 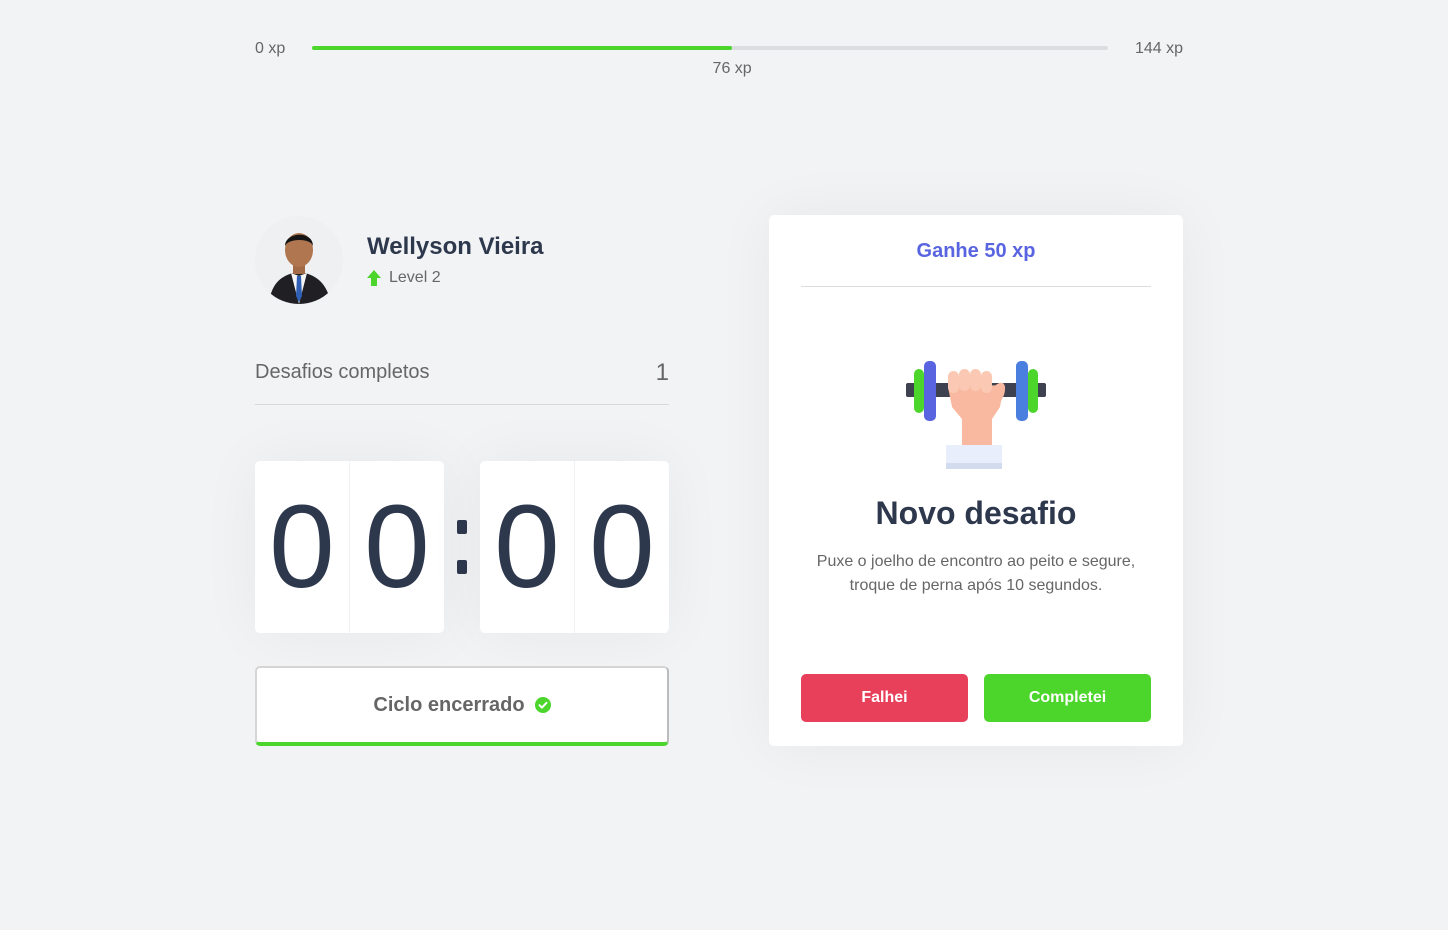 What do you see at coordinates (662, 372) in the screenshot?
I see `completed-challenges-count: 1` at bounding box center [662, 372].